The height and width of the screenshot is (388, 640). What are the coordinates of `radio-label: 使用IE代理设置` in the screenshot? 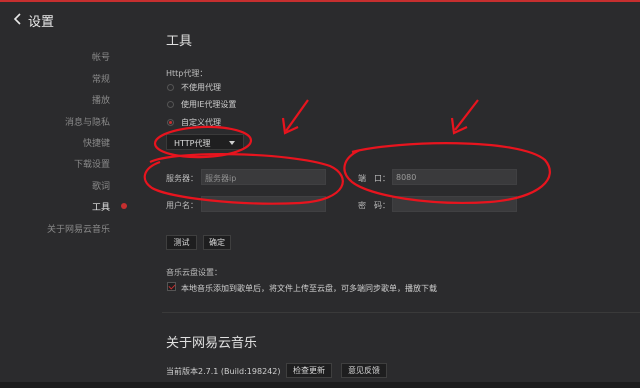 It's located at (209, 104).